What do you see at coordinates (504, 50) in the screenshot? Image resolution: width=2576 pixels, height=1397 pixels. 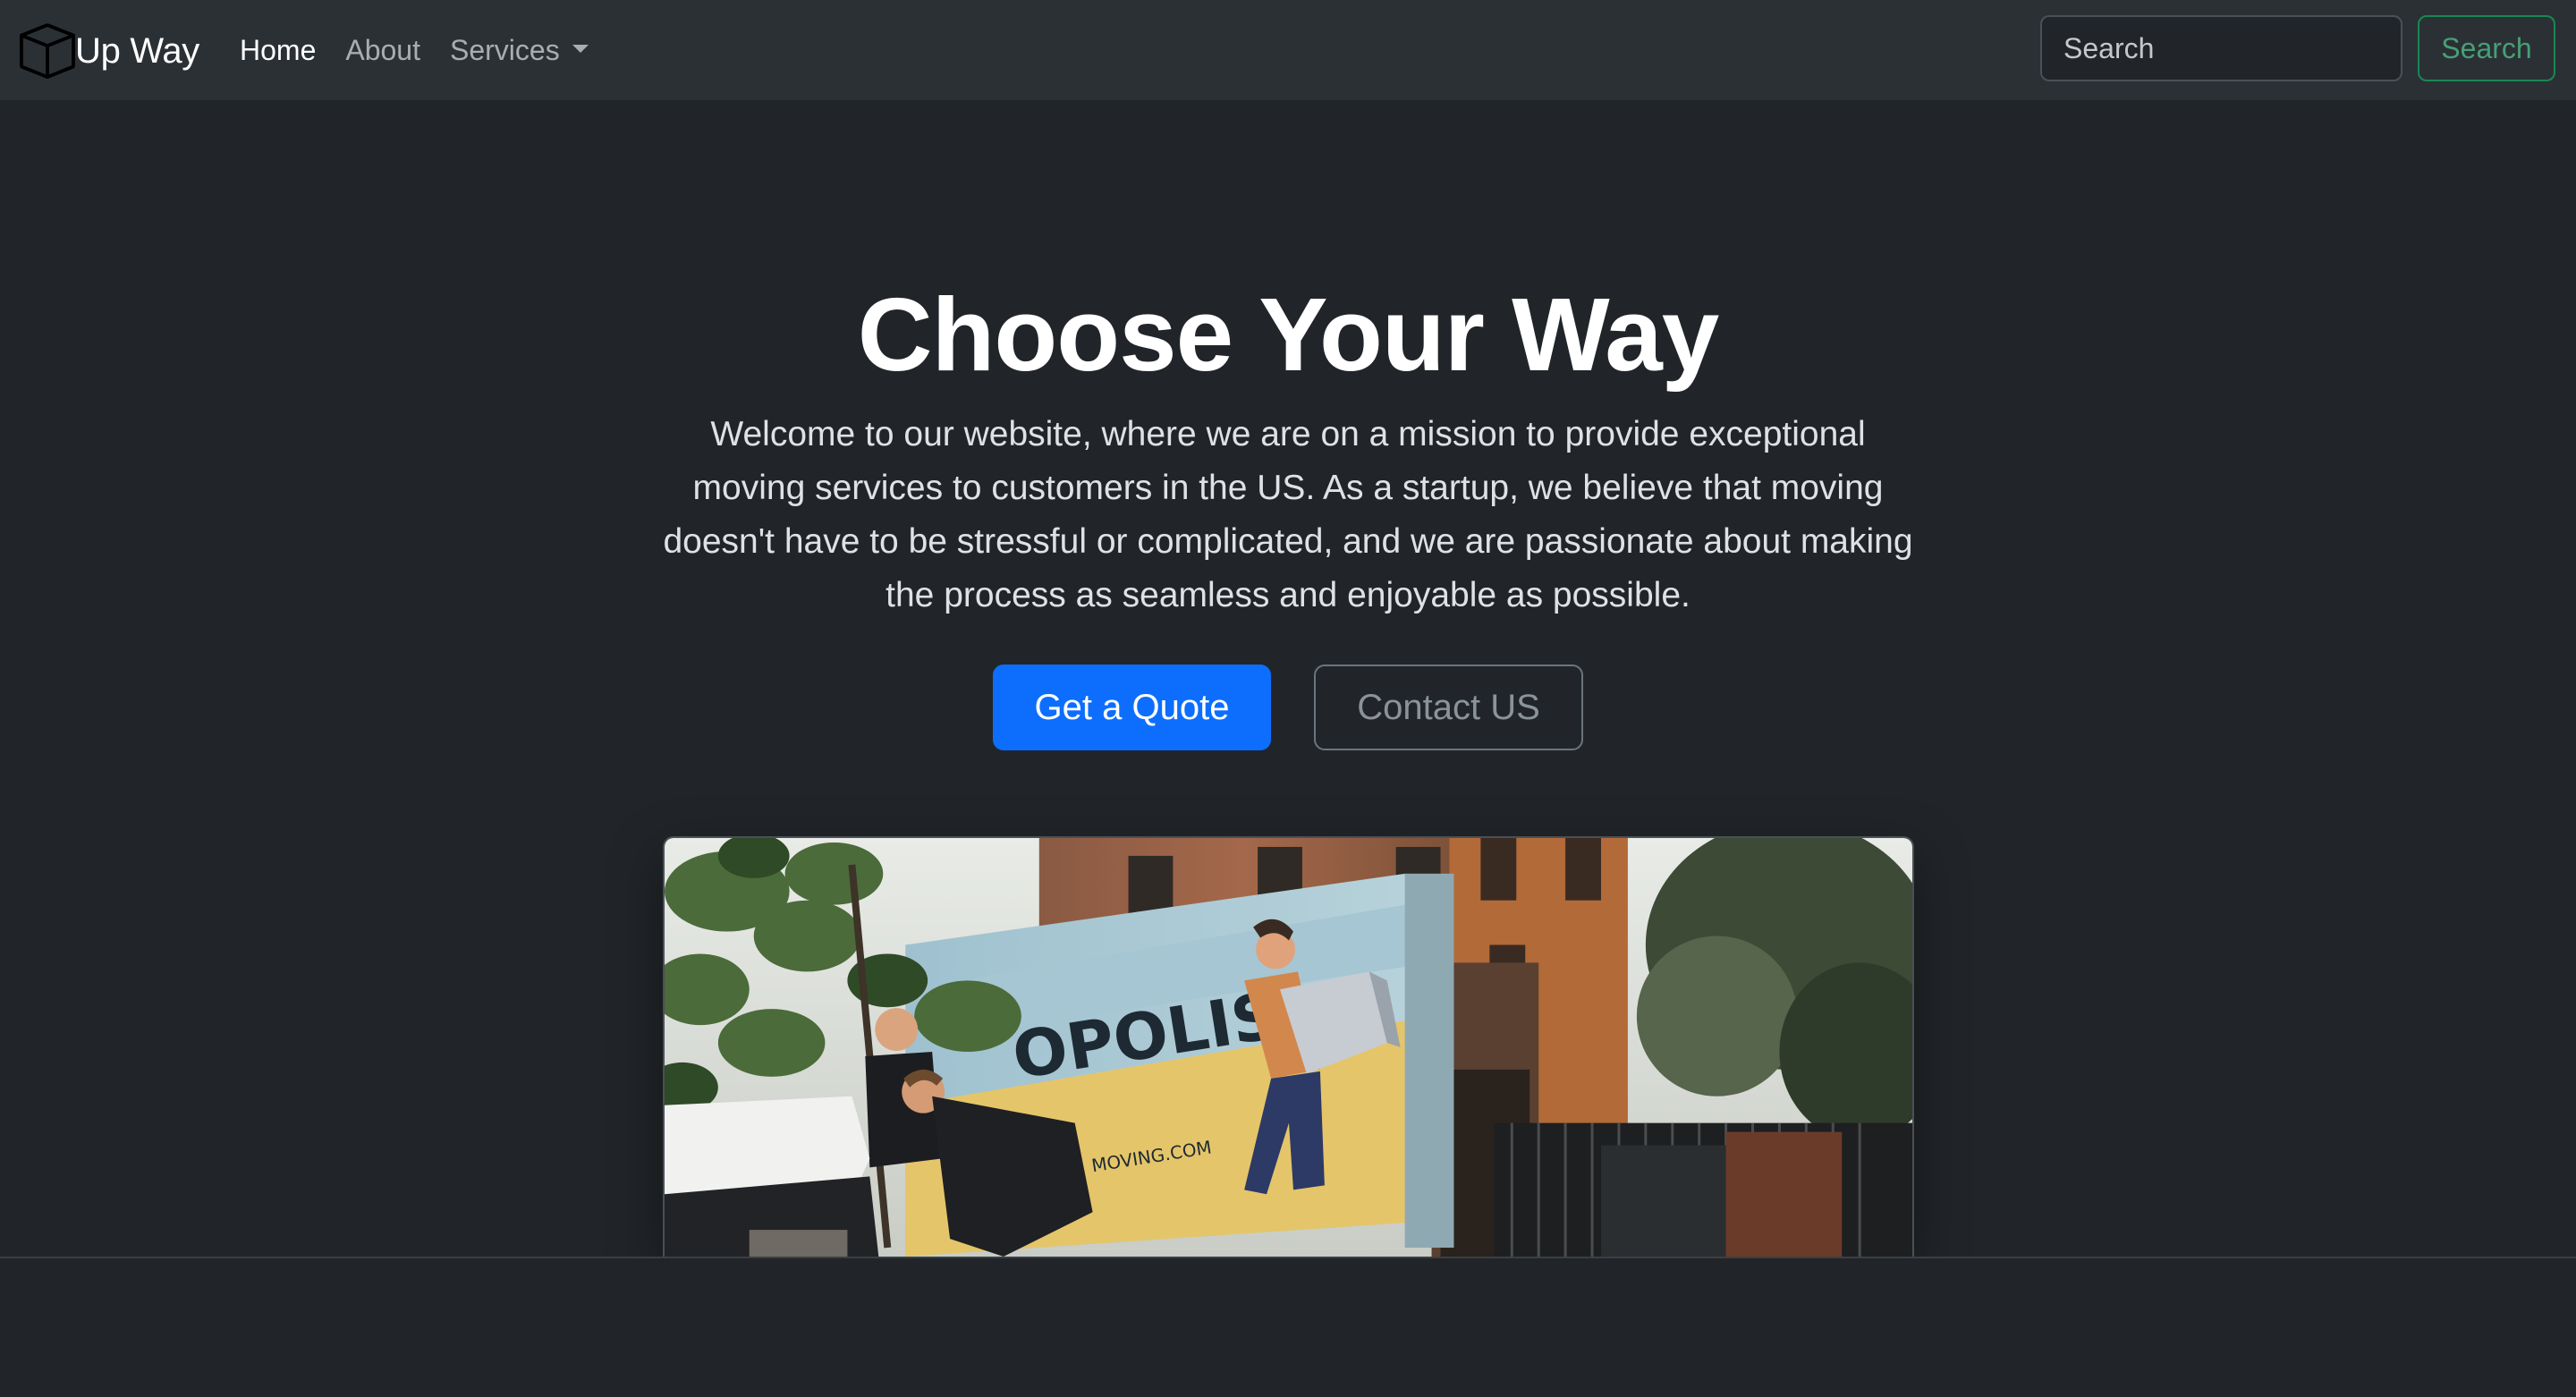 I see `nav-services-label: Services` at bounding box center [504, 50].